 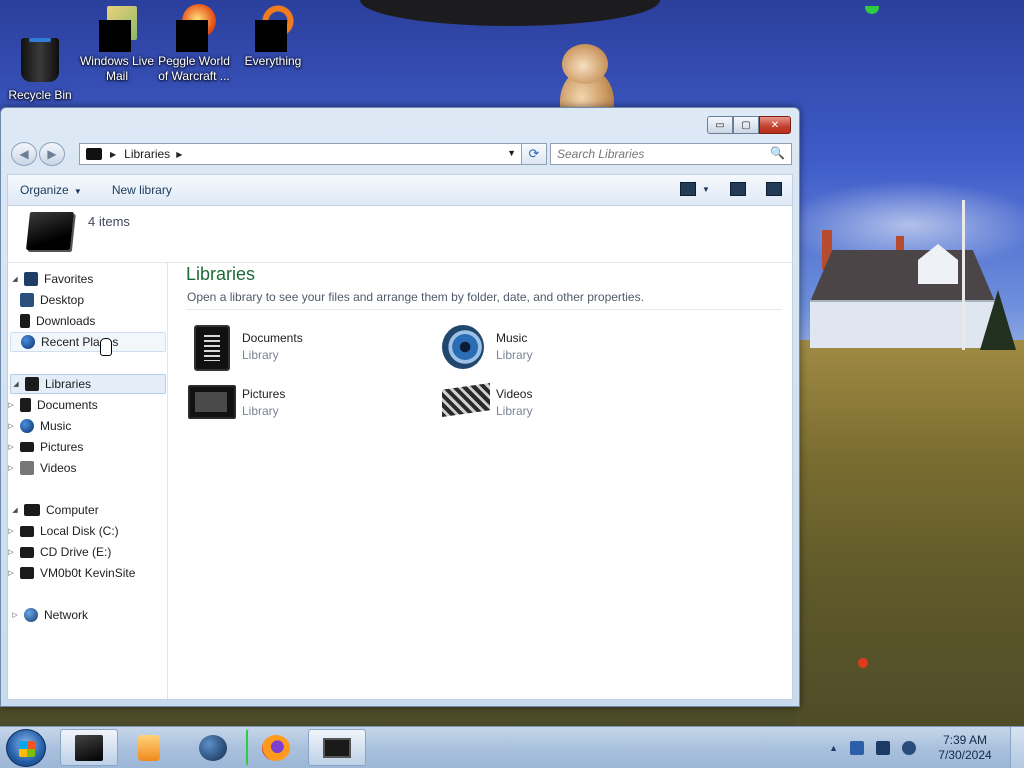 I want to click on library-name: Documents, so click(x=272, y=338).